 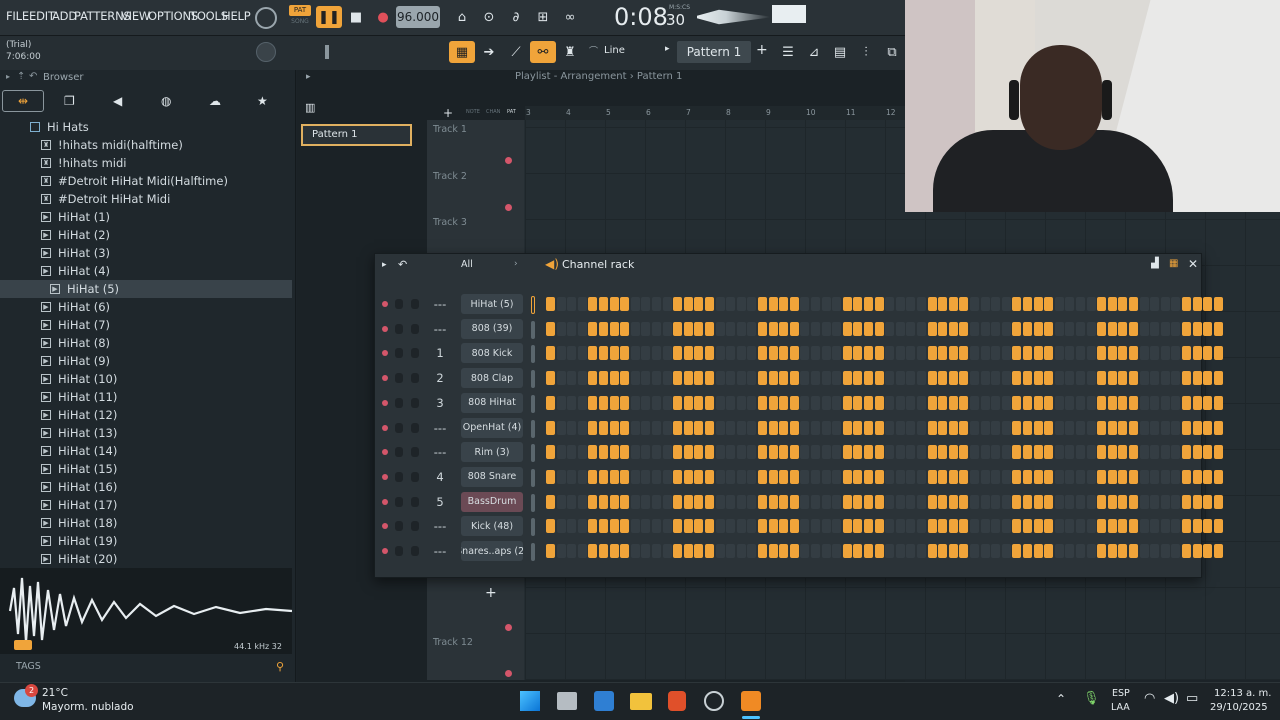 What do you see at coordinates (543, 52) in the screenshot?
I see `snap-magnet-button: ⚯` at bounding box center [543, 52].